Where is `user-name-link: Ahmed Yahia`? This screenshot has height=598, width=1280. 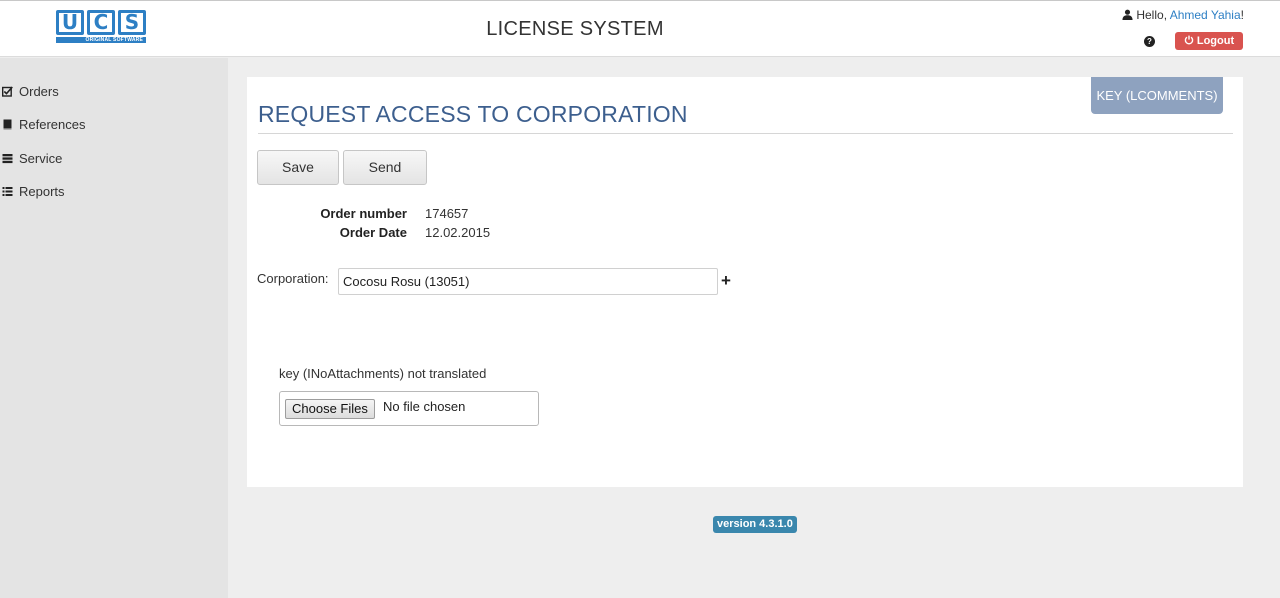
user-name-link: Ahmed Yahia is located at coordinates (1205, 15).